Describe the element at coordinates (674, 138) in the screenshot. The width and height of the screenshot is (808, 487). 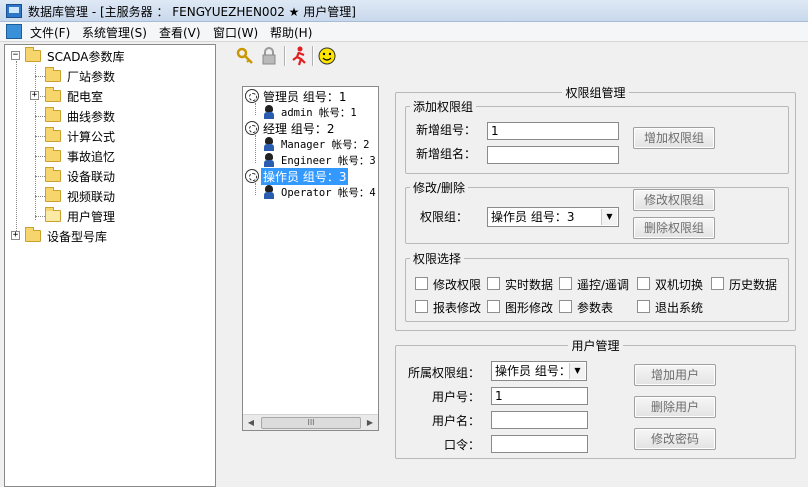
I see `add-group-button: 增加权限组` at that location.